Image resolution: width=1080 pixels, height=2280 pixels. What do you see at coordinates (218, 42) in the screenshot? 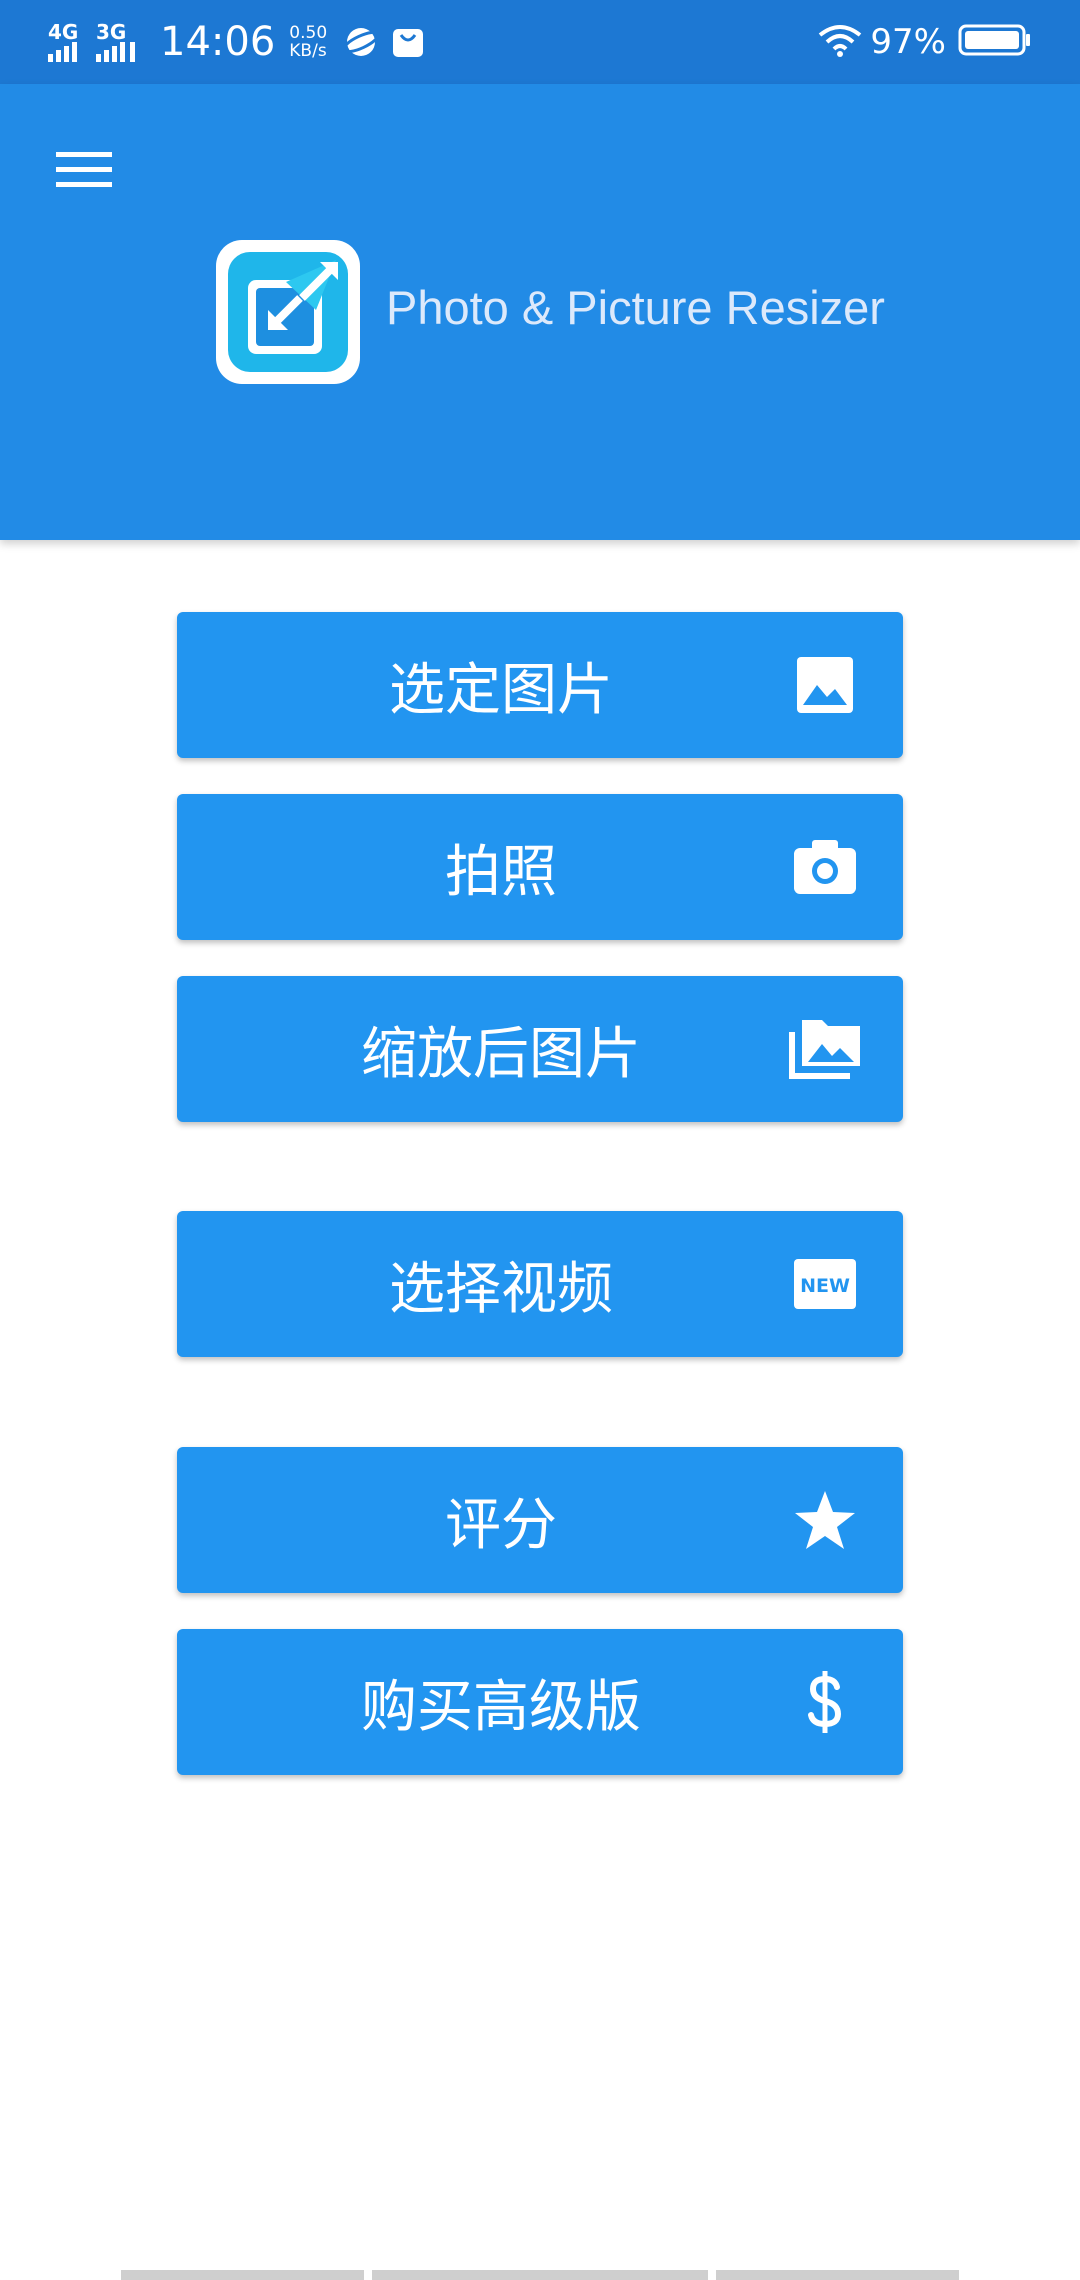
I see `status-time: 14:06` at bounding box center [218, 42].